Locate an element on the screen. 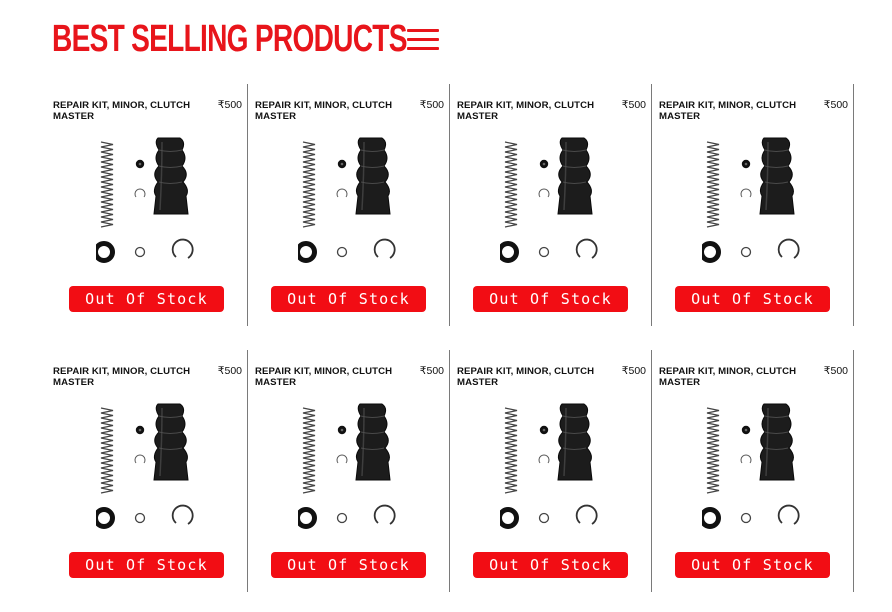 Image resolution: width=892 pixels, height=612 pixels. section-header: BEST SELLING PRODUCTS is located at coordinates (291, 39).